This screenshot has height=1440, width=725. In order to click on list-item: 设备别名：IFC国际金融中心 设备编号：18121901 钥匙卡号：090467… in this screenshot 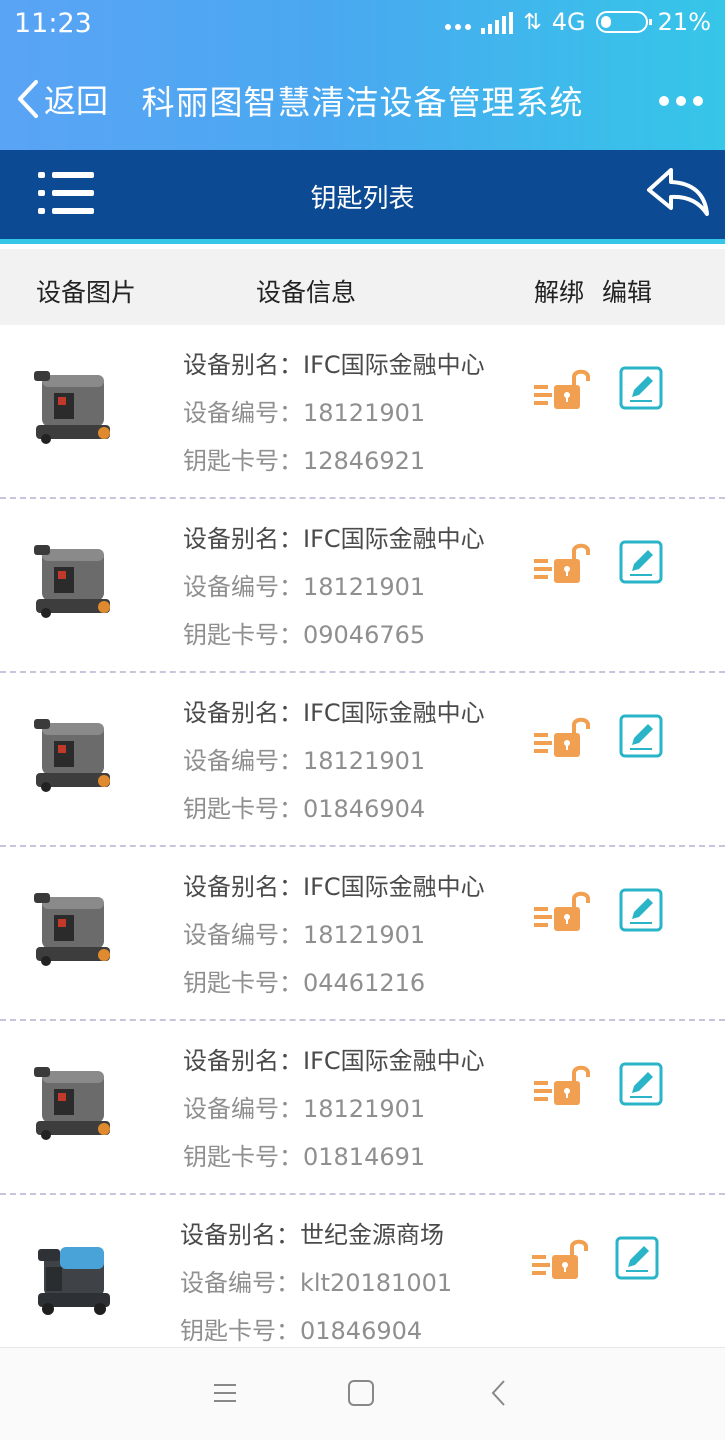, I will do `click(362, 586)`.